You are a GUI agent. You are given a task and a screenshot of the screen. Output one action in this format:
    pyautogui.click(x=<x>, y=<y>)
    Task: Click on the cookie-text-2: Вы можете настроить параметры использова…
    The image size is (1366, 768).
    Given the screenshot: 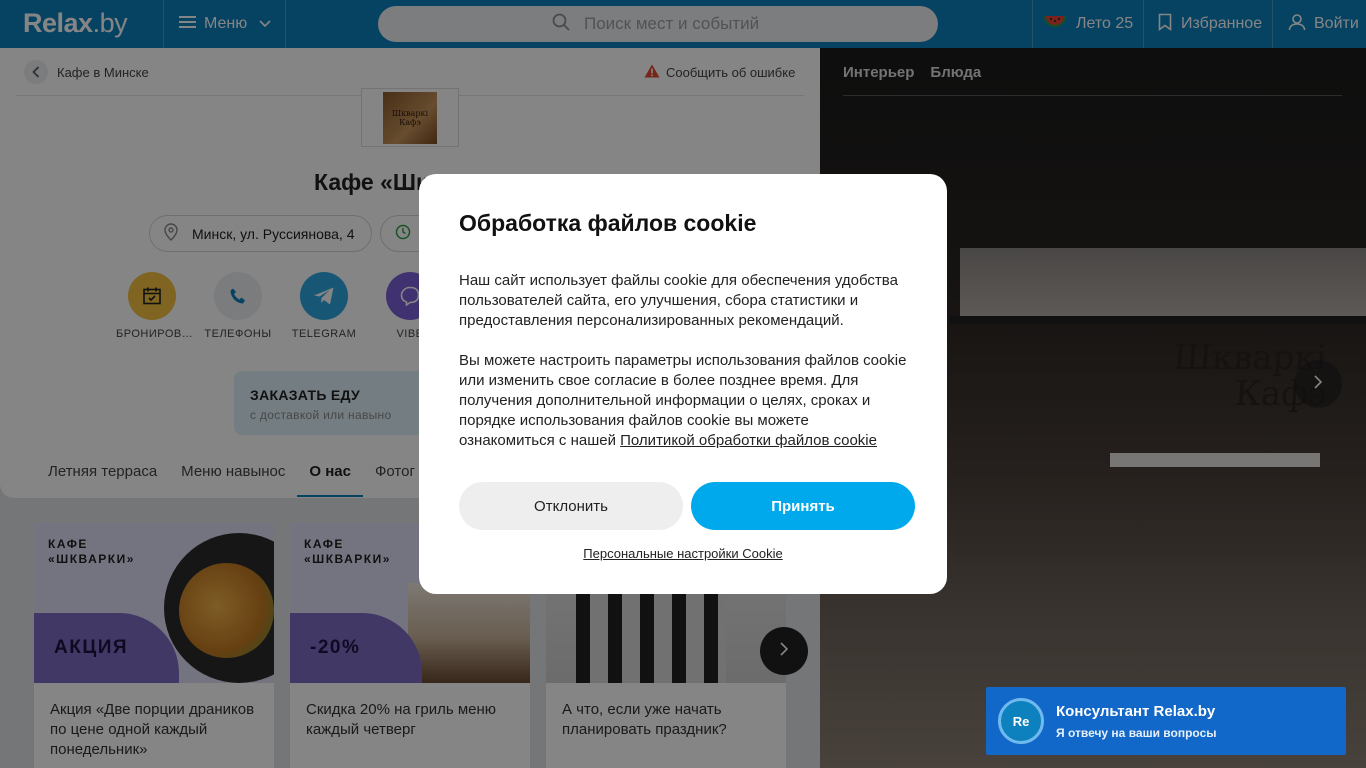 What is the action you would take?
    pyautogui.click(x=683, y=400)
    